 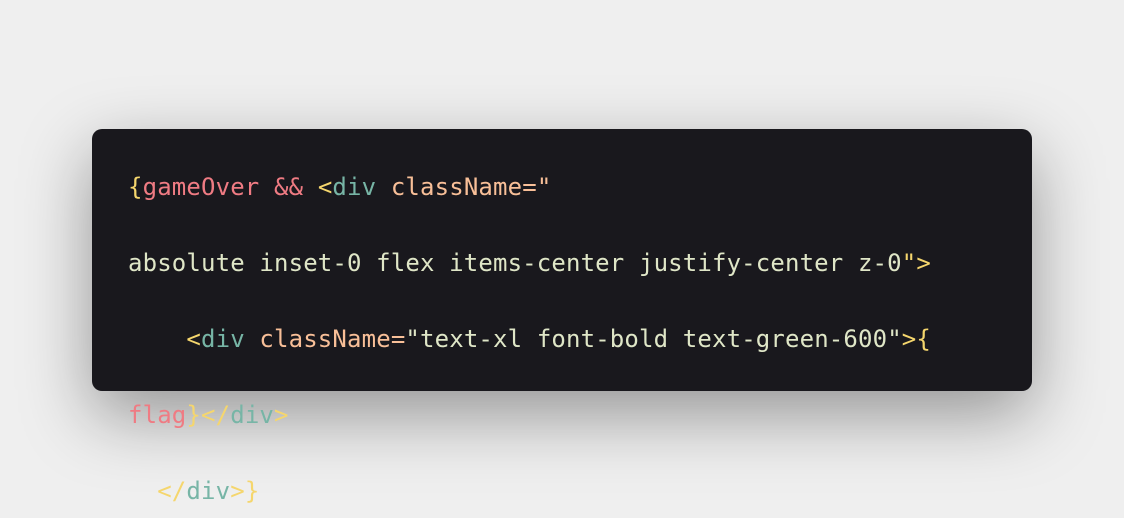 What do you see at coordinates (201, 187) in the screenshot?
I see `code-token: gameOver` at bounding box center [201, 187].